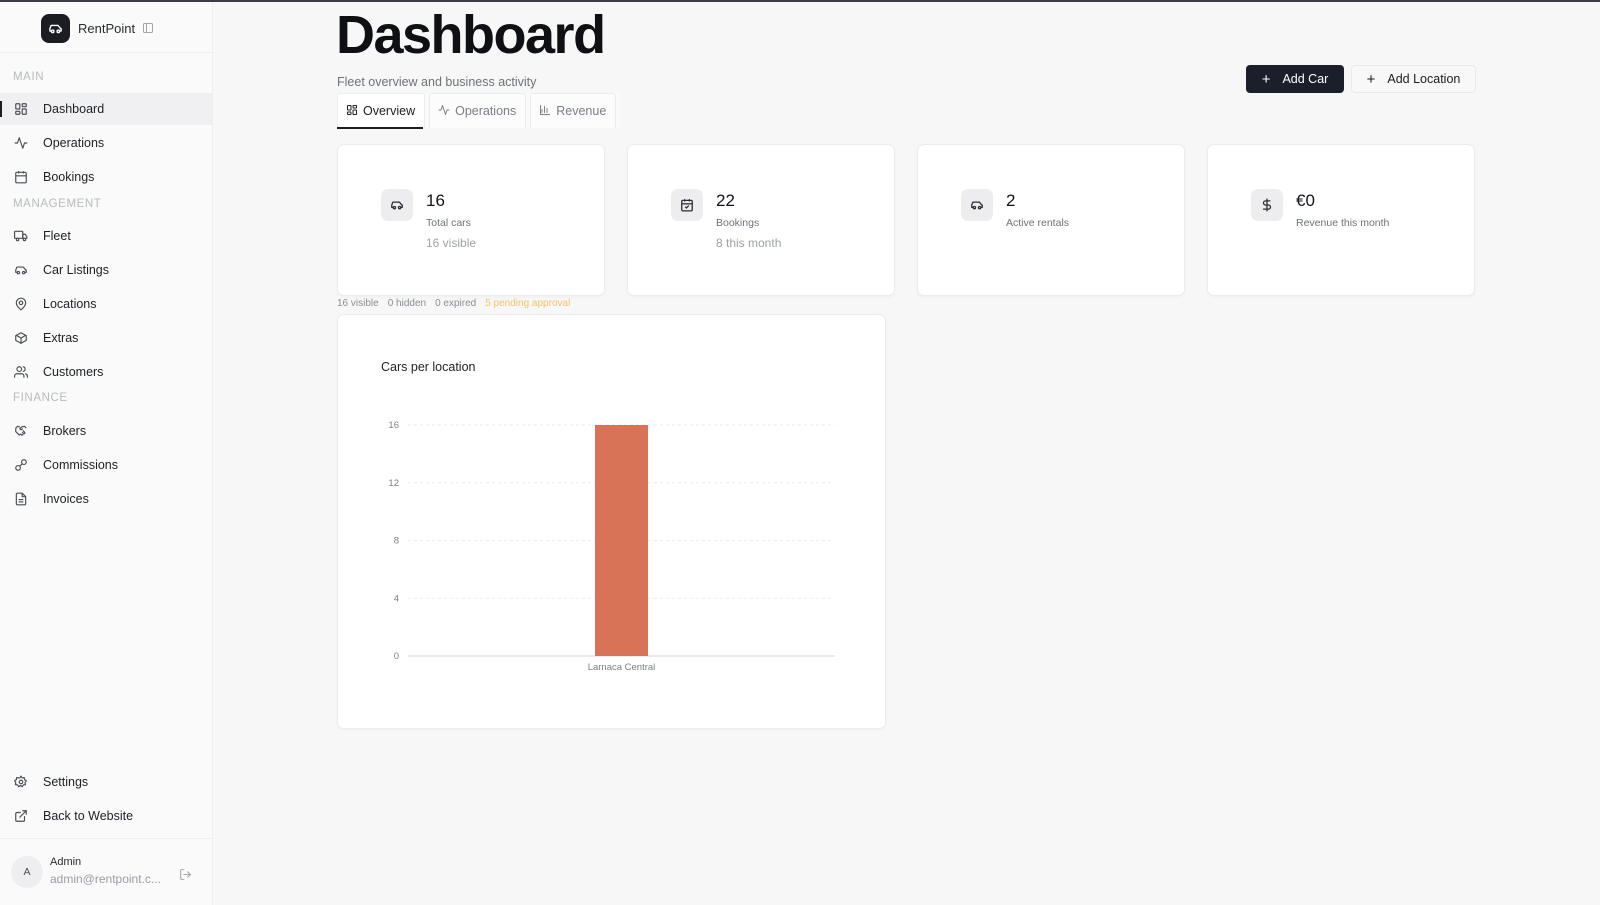  What do you see at coordinates (581, 111) in the screenshot?
I see `tab-label: Revenue` at bounding box center [581, 111].